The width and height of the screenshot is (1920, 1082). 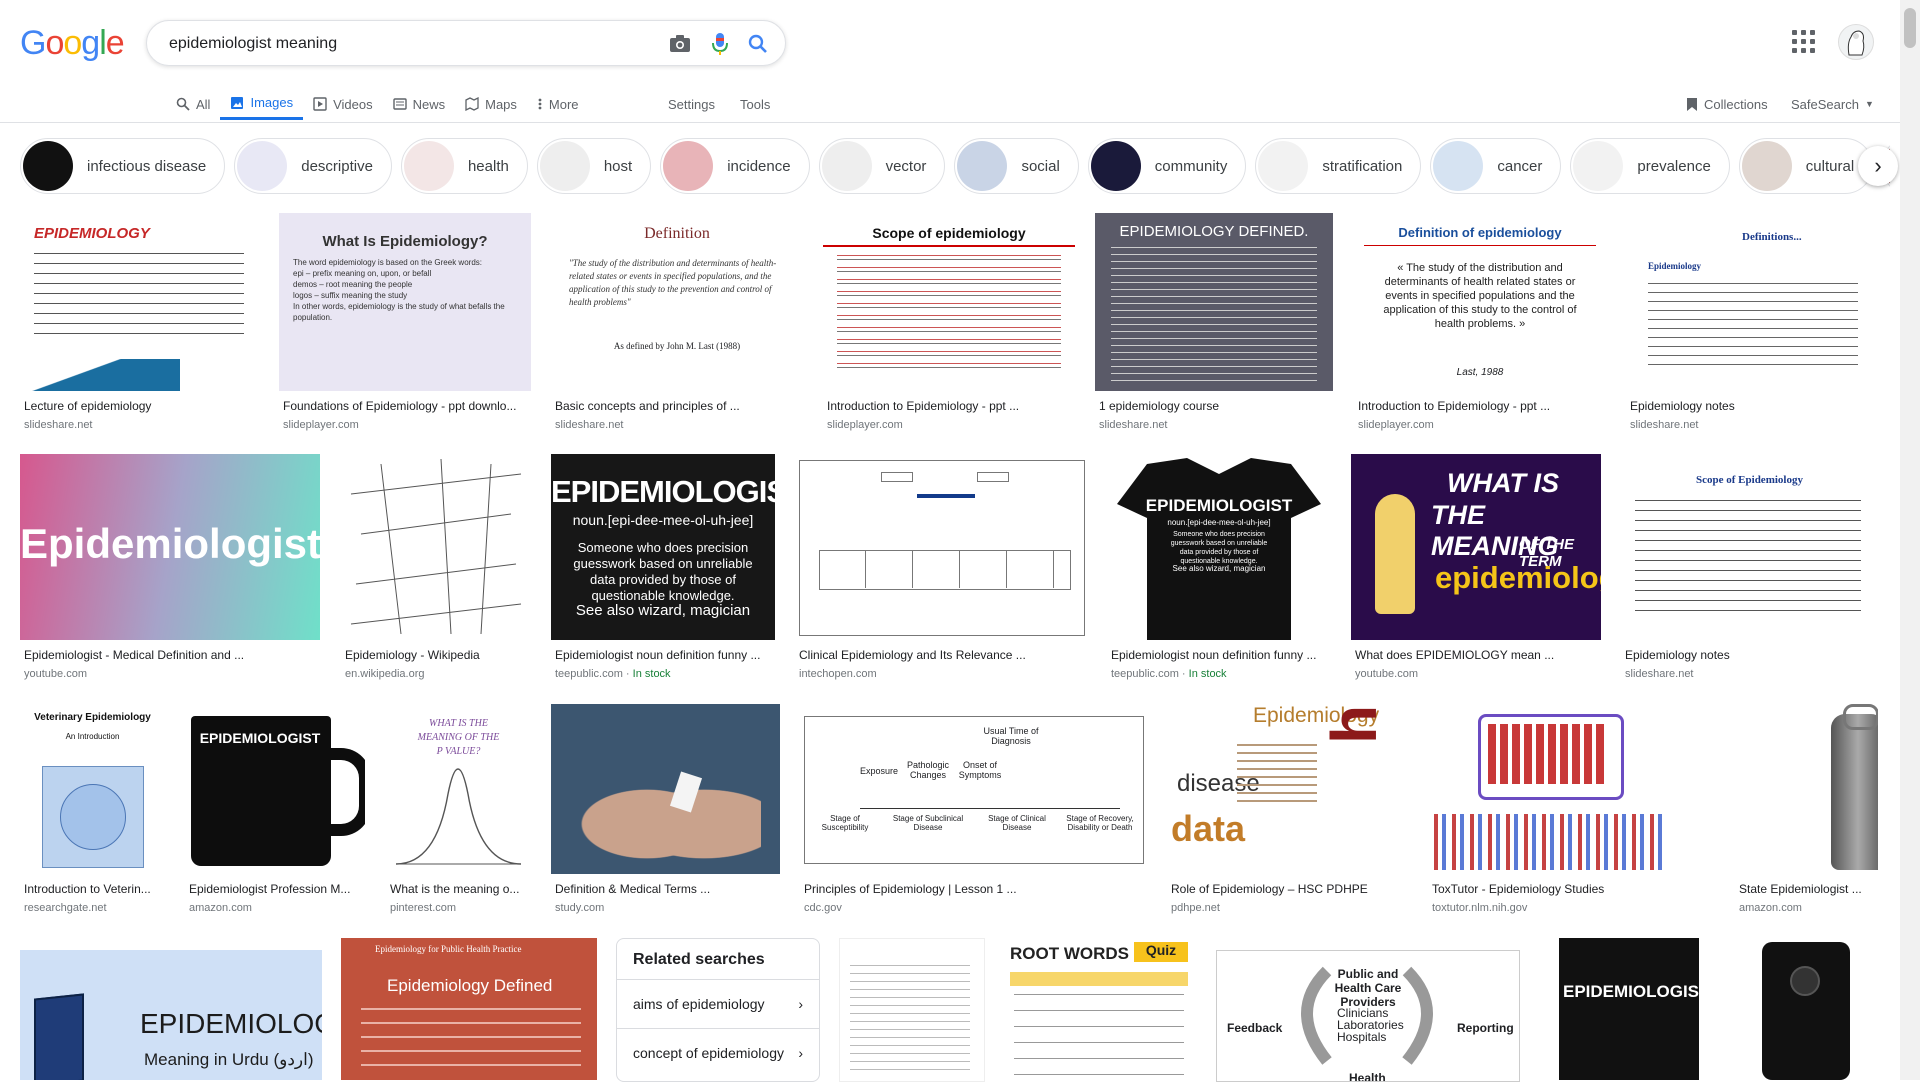 I want to click on image-result: Epidemiology - Wikipedia en.wikipedia.org, so click(x=436, y=572).